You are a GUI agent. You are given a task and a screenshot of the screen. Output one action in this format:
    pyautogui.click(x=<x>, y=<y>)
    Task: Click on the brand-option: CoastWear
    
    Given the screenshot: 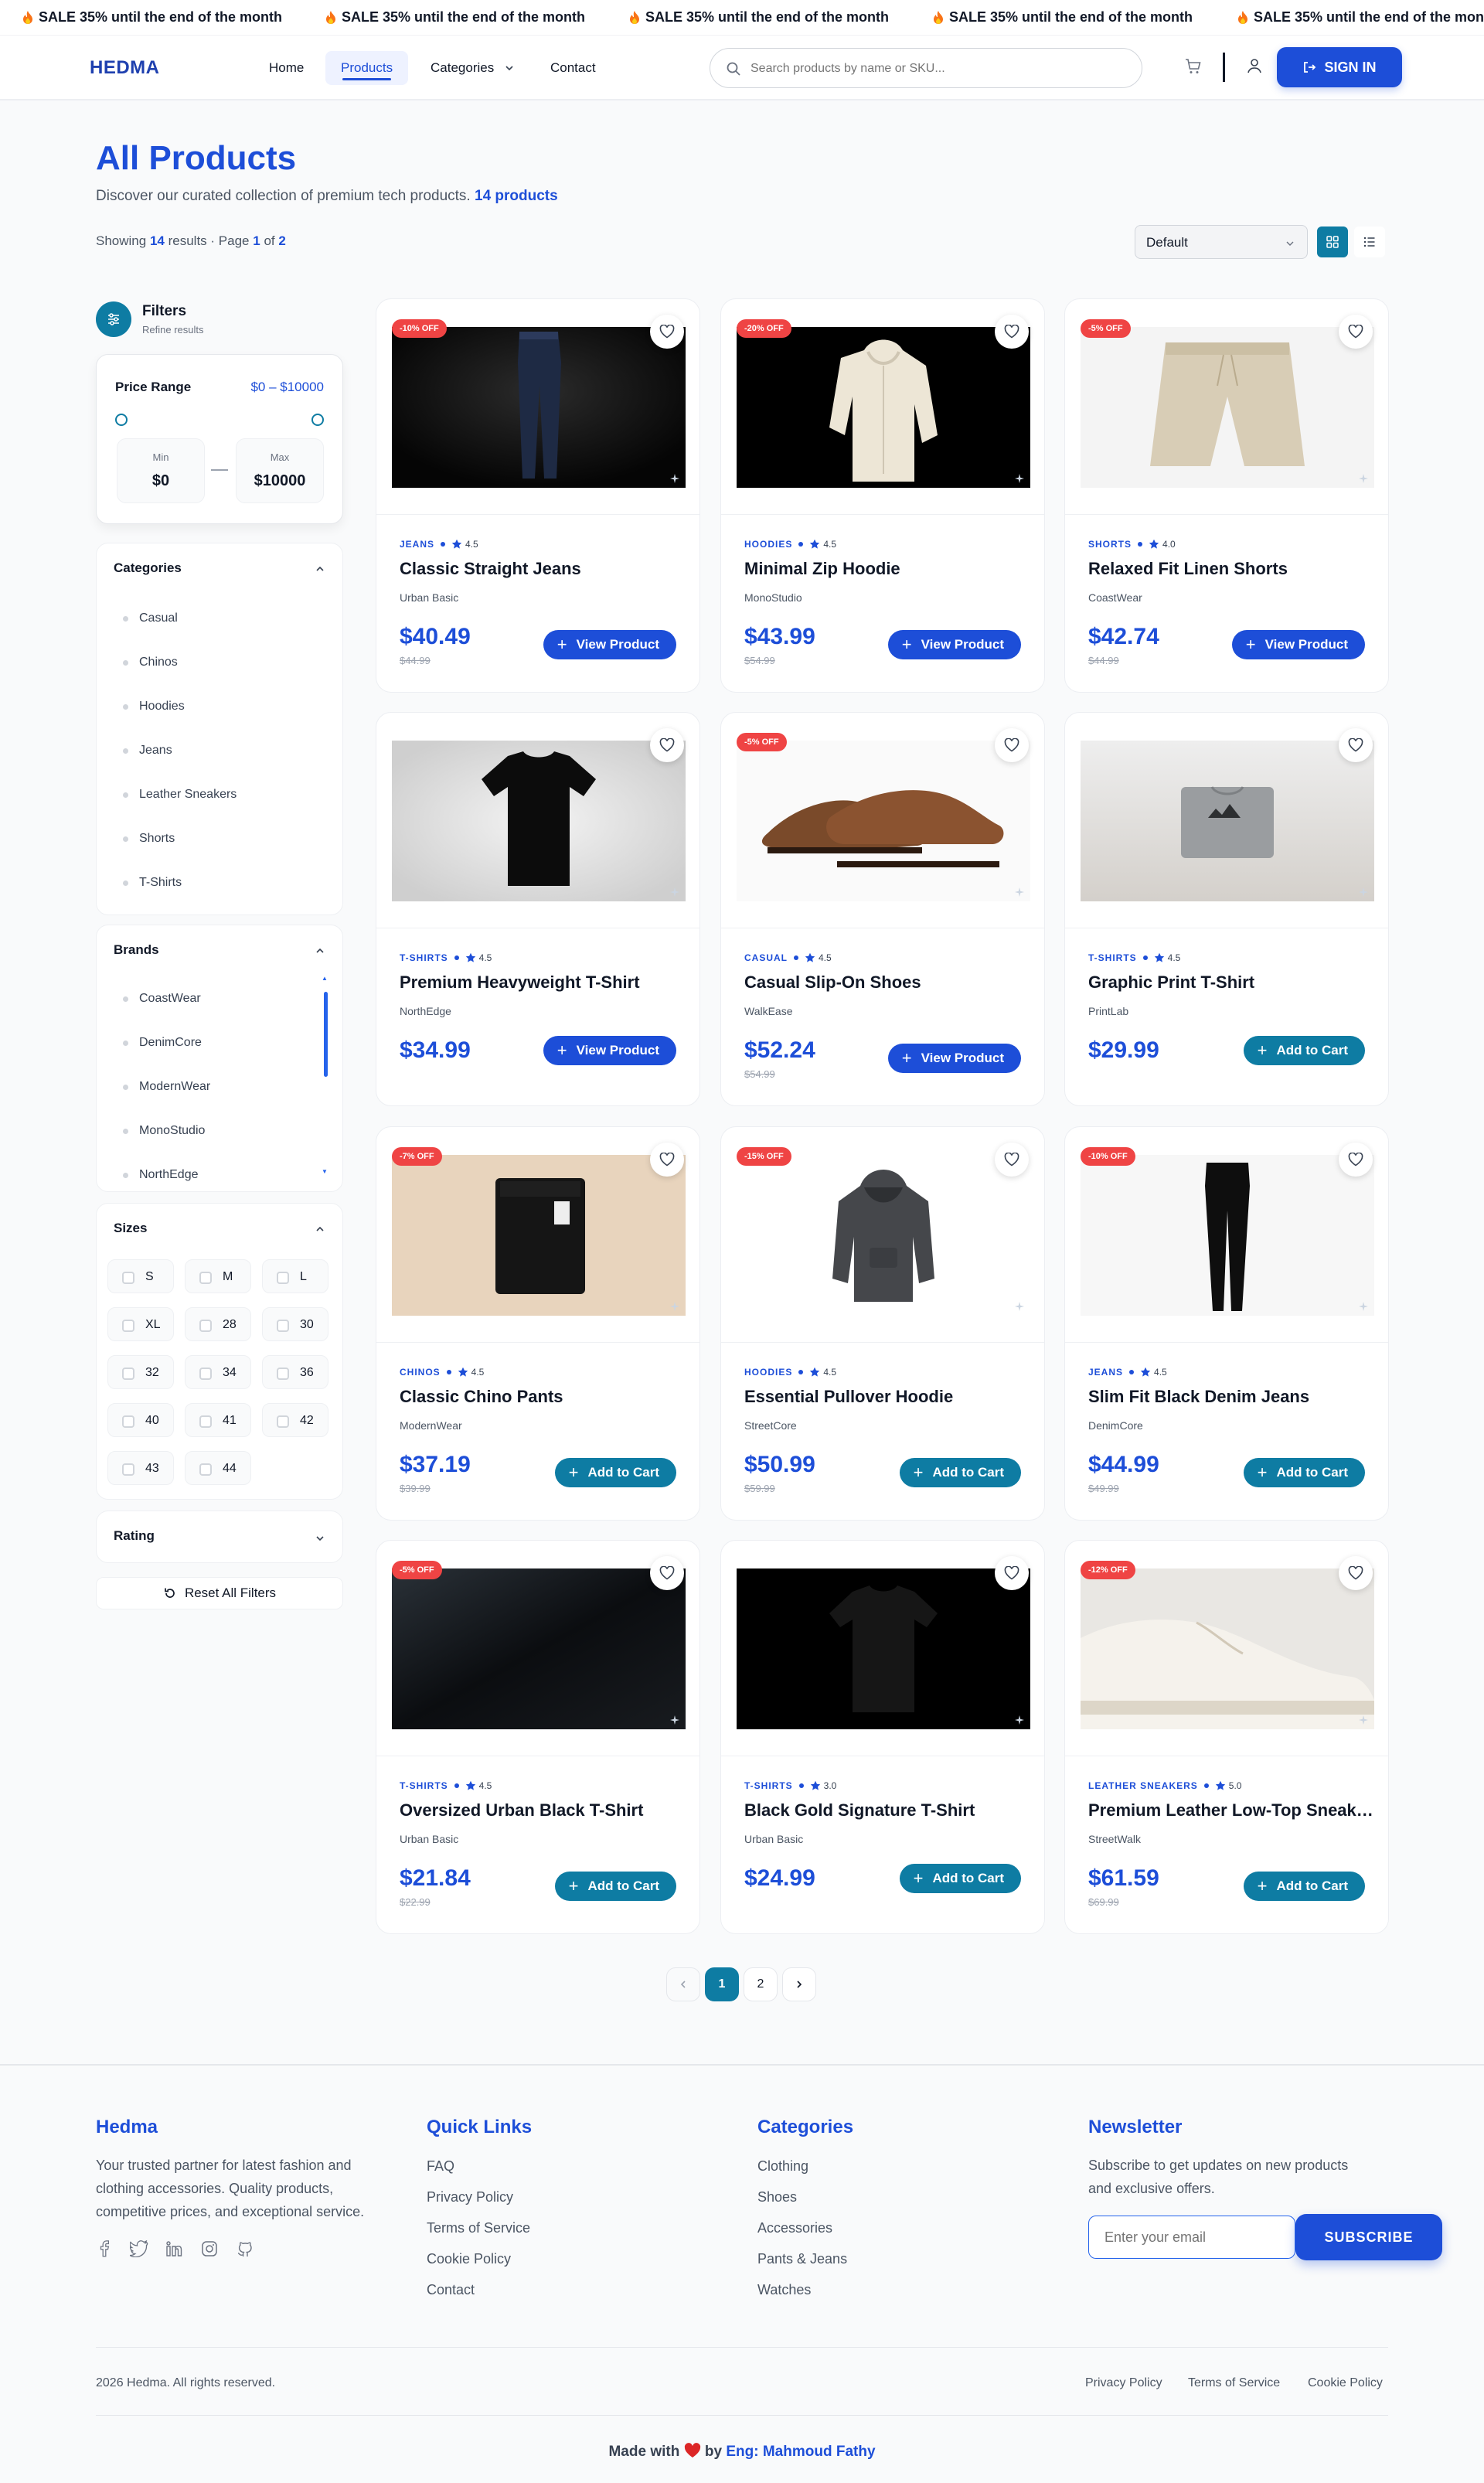 What is the action you would take?
    pyautogui.click(x=162, y=999)
    